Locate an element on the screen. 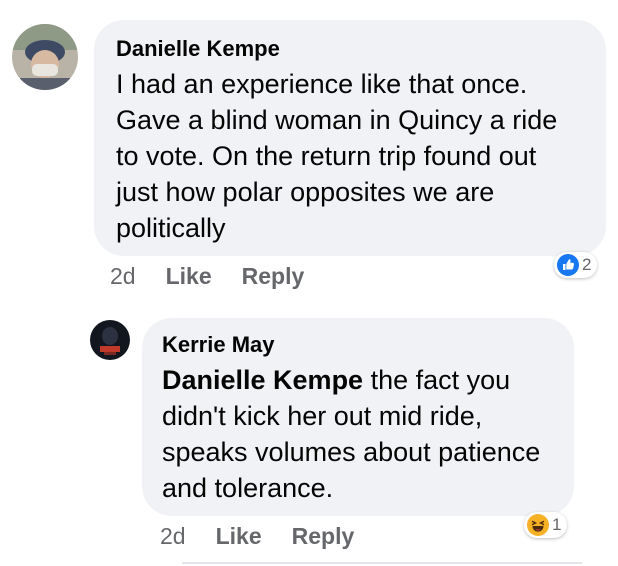 The width and height of the screenshot is (618, 566). comment-actions: 2d Like Reply is located at coordinates (207, 276).